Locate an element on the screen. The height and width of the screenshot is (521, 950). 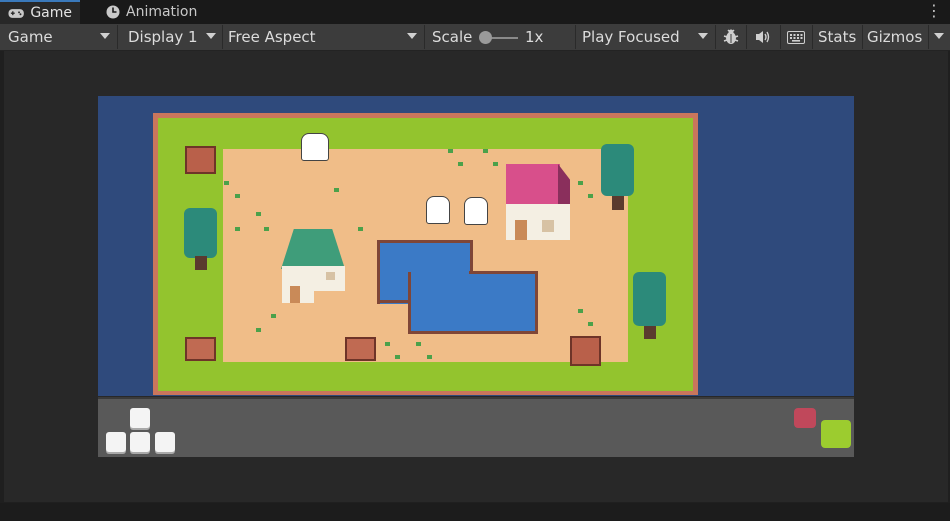
tab-animation: Animation is located at coordinates (151, 12).